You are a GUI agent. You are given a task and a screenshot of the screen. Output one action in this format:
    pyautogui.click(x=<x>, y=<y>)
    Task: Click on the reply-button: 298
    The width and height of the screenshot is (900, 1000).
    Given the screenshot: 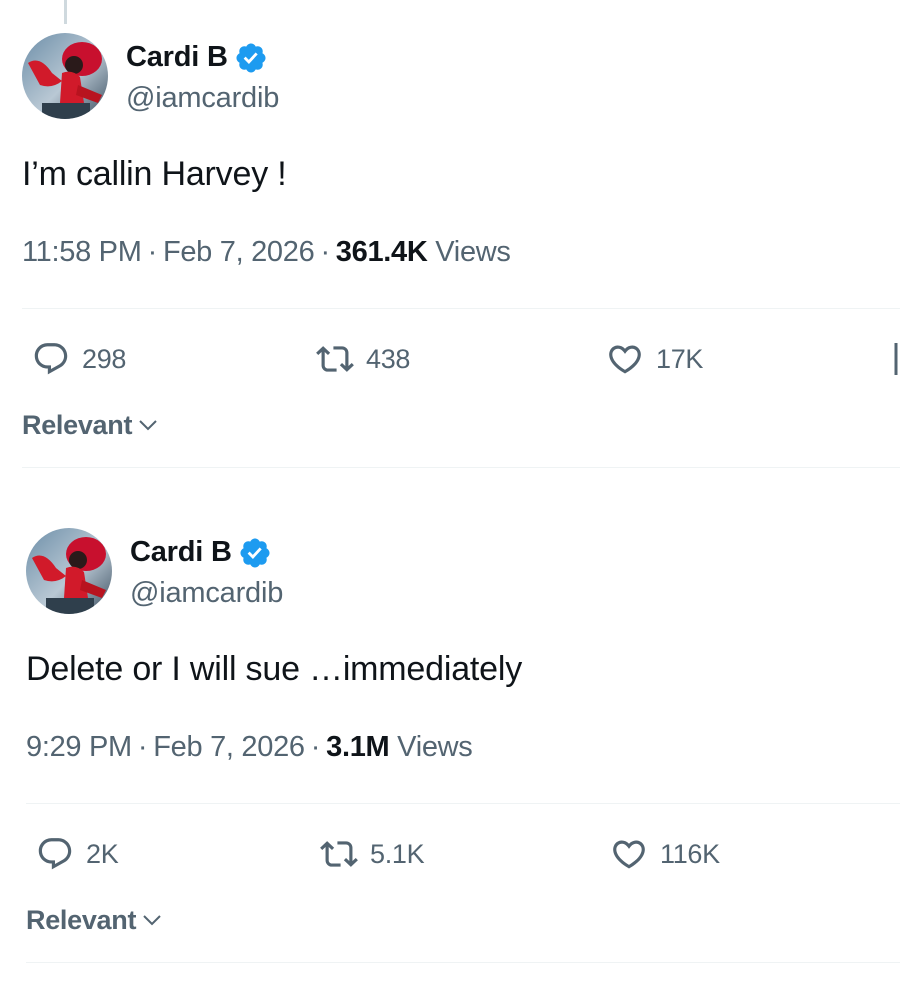 What is the action you would take?
    pyautogui.click(x=79, y=359)
    